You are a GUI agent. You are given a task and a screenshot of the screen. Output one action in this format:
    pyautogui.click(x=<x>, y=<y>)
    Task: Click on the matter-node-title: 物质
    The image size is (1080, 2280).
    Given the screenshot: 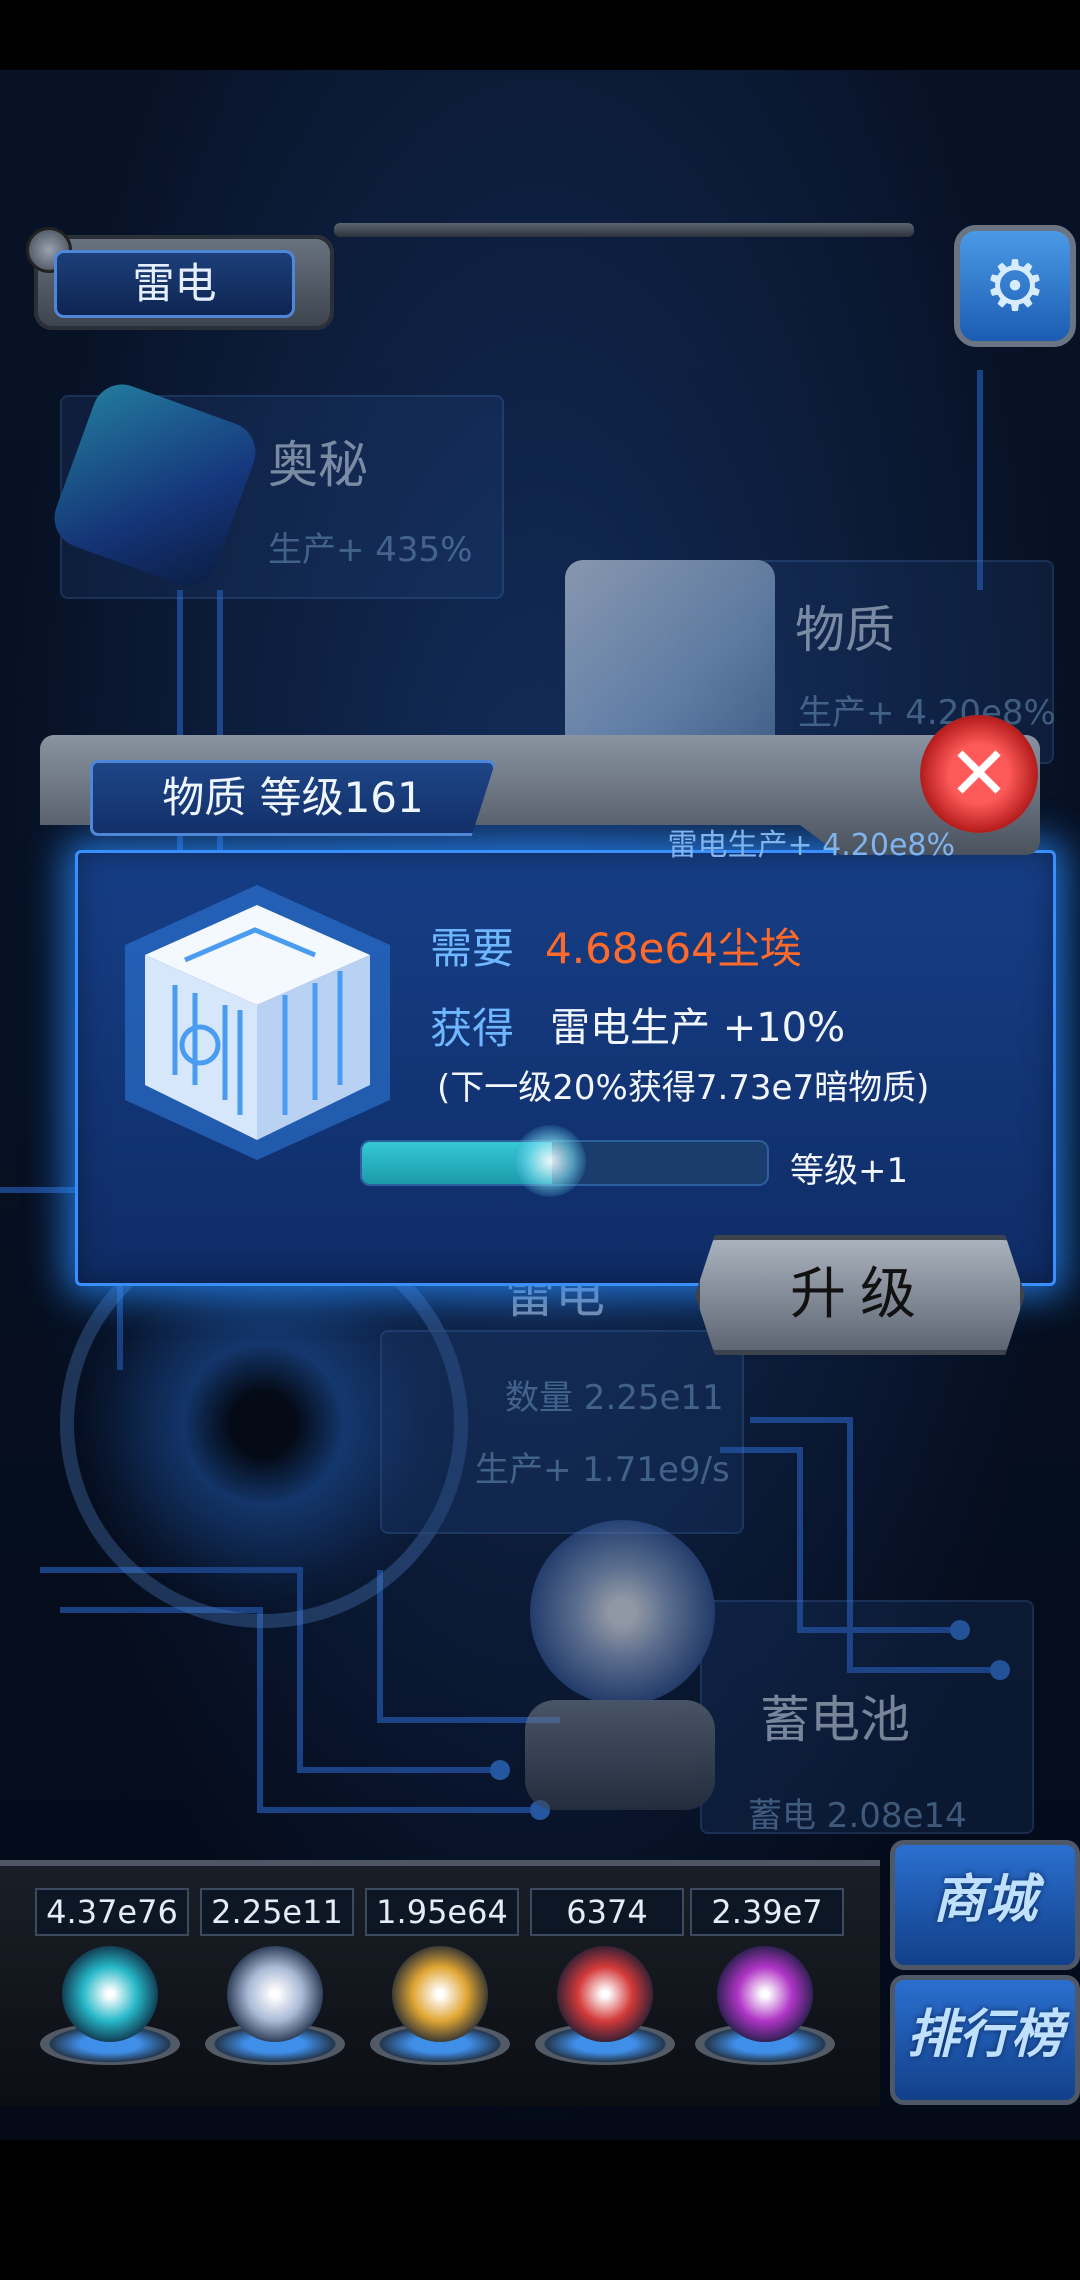 What is the action you would take?
    pyautogui.click(x=845, y=630)
    